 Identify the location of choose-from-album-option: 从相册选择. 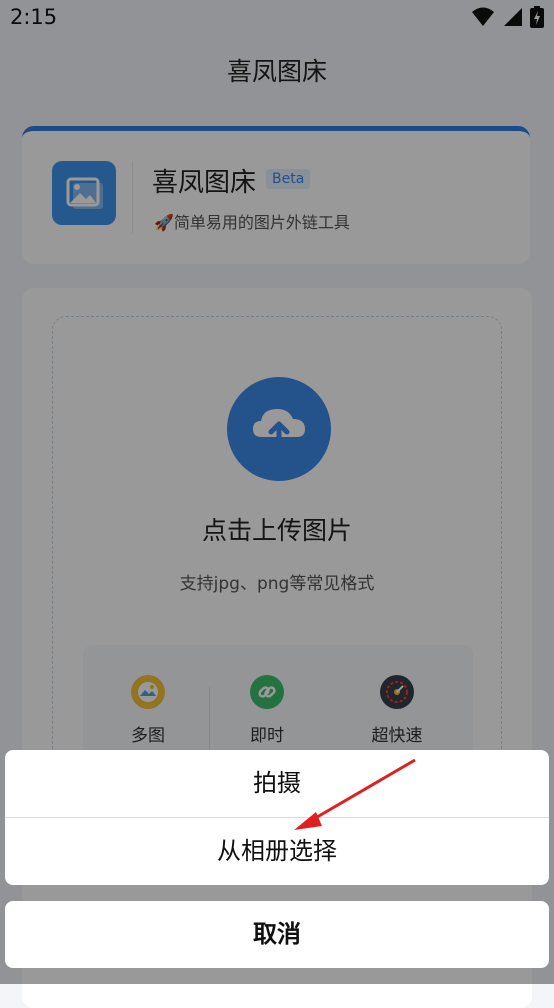
(277, 851).